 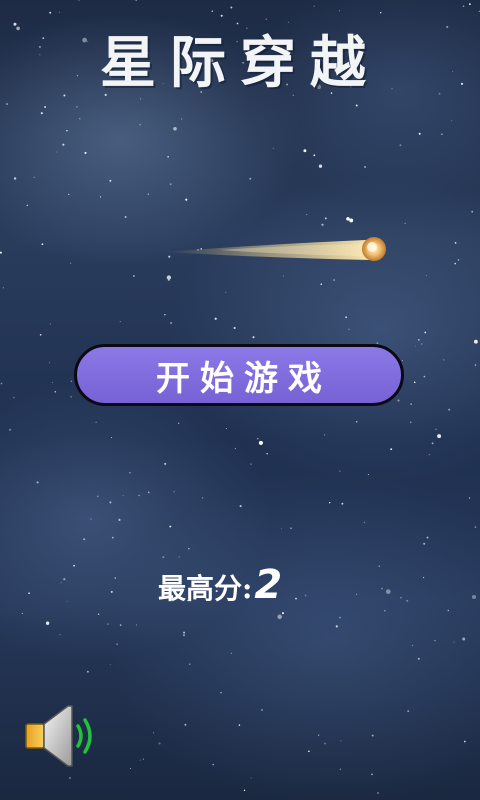 I want to click on high-score-display: 最高分:2, so click(x=220, y=585).